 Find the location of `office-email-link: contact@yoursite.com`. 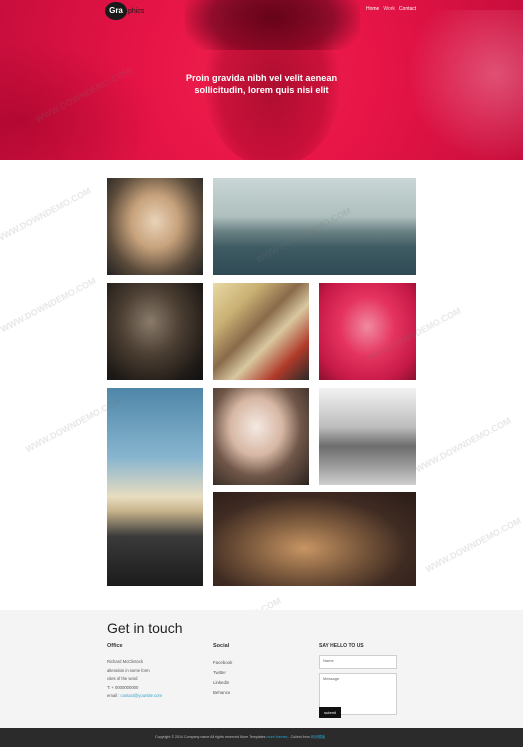

office-email-link: contact@yoursite.com is located at coordinates (142, 695).